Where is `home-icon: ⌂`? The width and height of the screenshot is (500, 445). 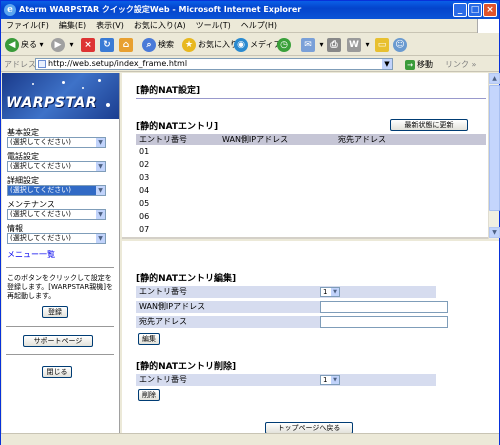 home-icon: ⌂ is located at coordinates (126, 44).